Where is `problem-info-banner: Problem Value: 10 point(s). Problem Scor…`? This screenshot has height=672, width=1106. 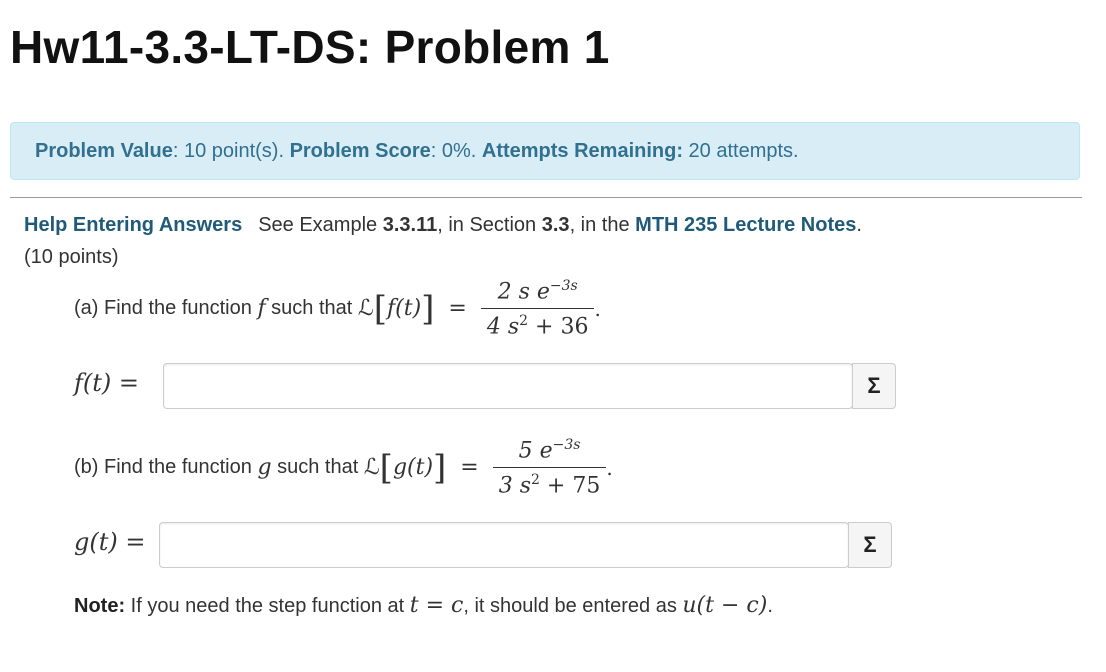 problem-info-banner: Problem Value: 10 point(s). Problem Scor… is located at coordinates (545, 151).